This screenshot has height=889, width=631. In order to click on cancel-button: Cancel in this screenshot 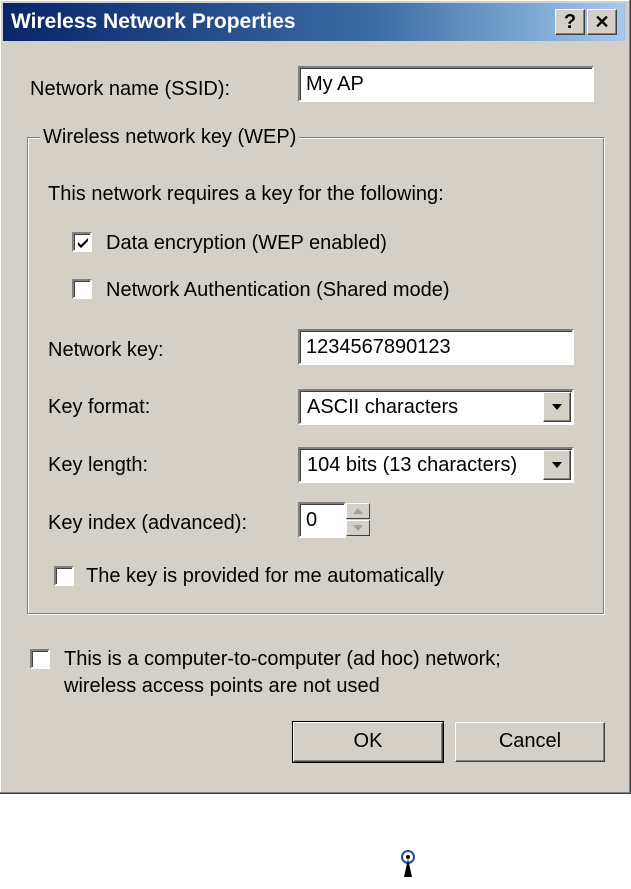, I will do `click(530, 742)`.